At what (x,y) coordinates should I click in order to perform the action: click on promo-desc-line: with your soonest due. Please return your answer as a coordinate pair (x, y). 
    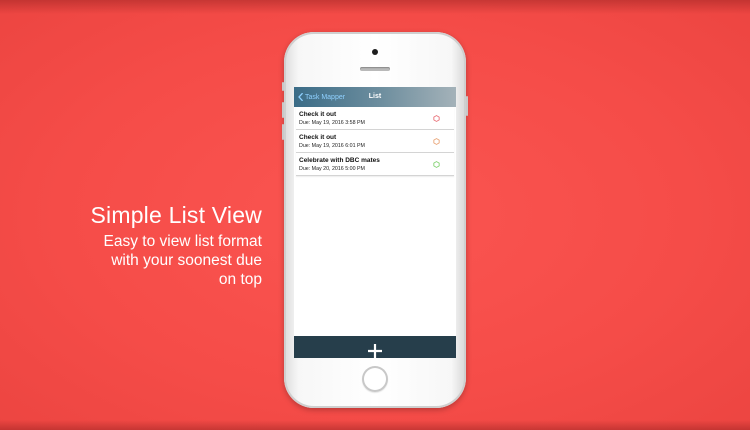
    Looking at the image, I should click on (186, 260).